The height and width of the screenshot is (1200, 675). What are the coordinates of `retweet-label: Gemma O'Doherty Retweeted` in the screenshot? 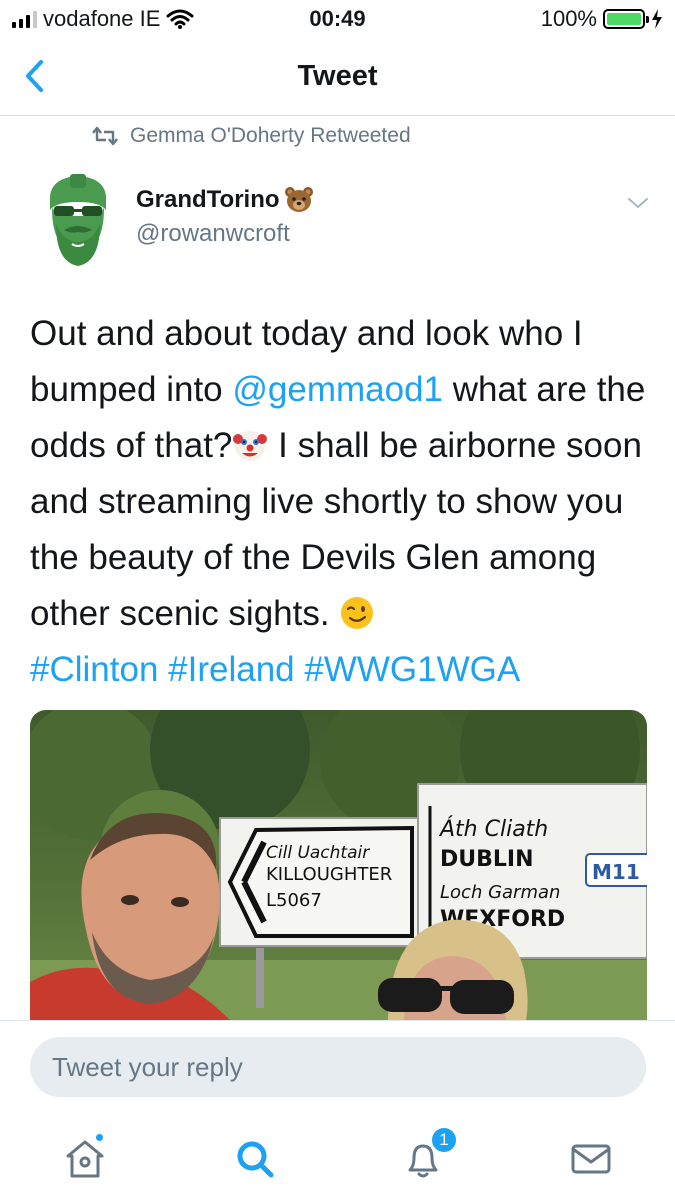 It's located at (270, 135).